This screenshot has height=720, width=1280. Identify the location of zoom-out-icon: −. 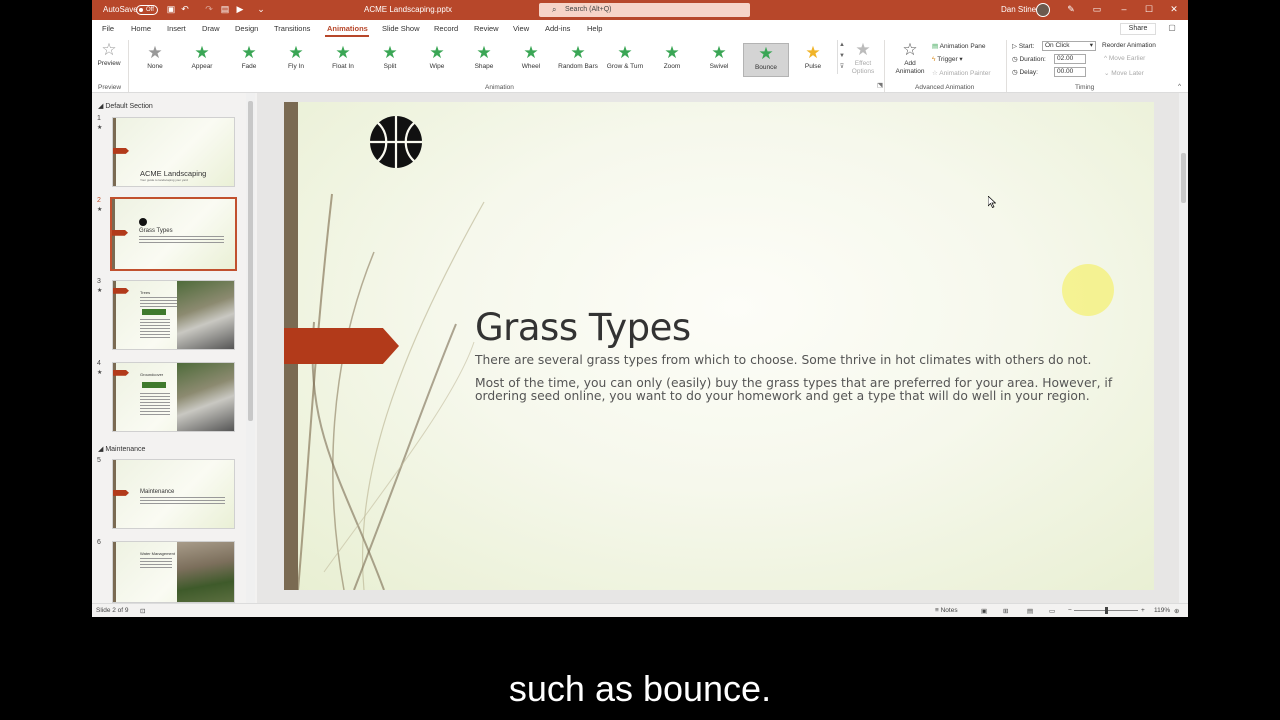
(1070, 610).